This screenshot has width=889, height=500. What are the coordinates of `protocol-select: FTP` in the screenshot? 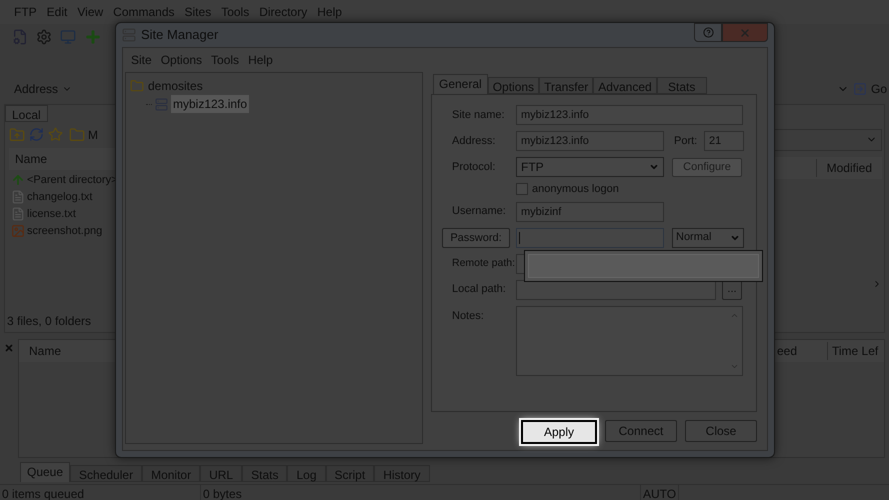 It's located at (590, 167).